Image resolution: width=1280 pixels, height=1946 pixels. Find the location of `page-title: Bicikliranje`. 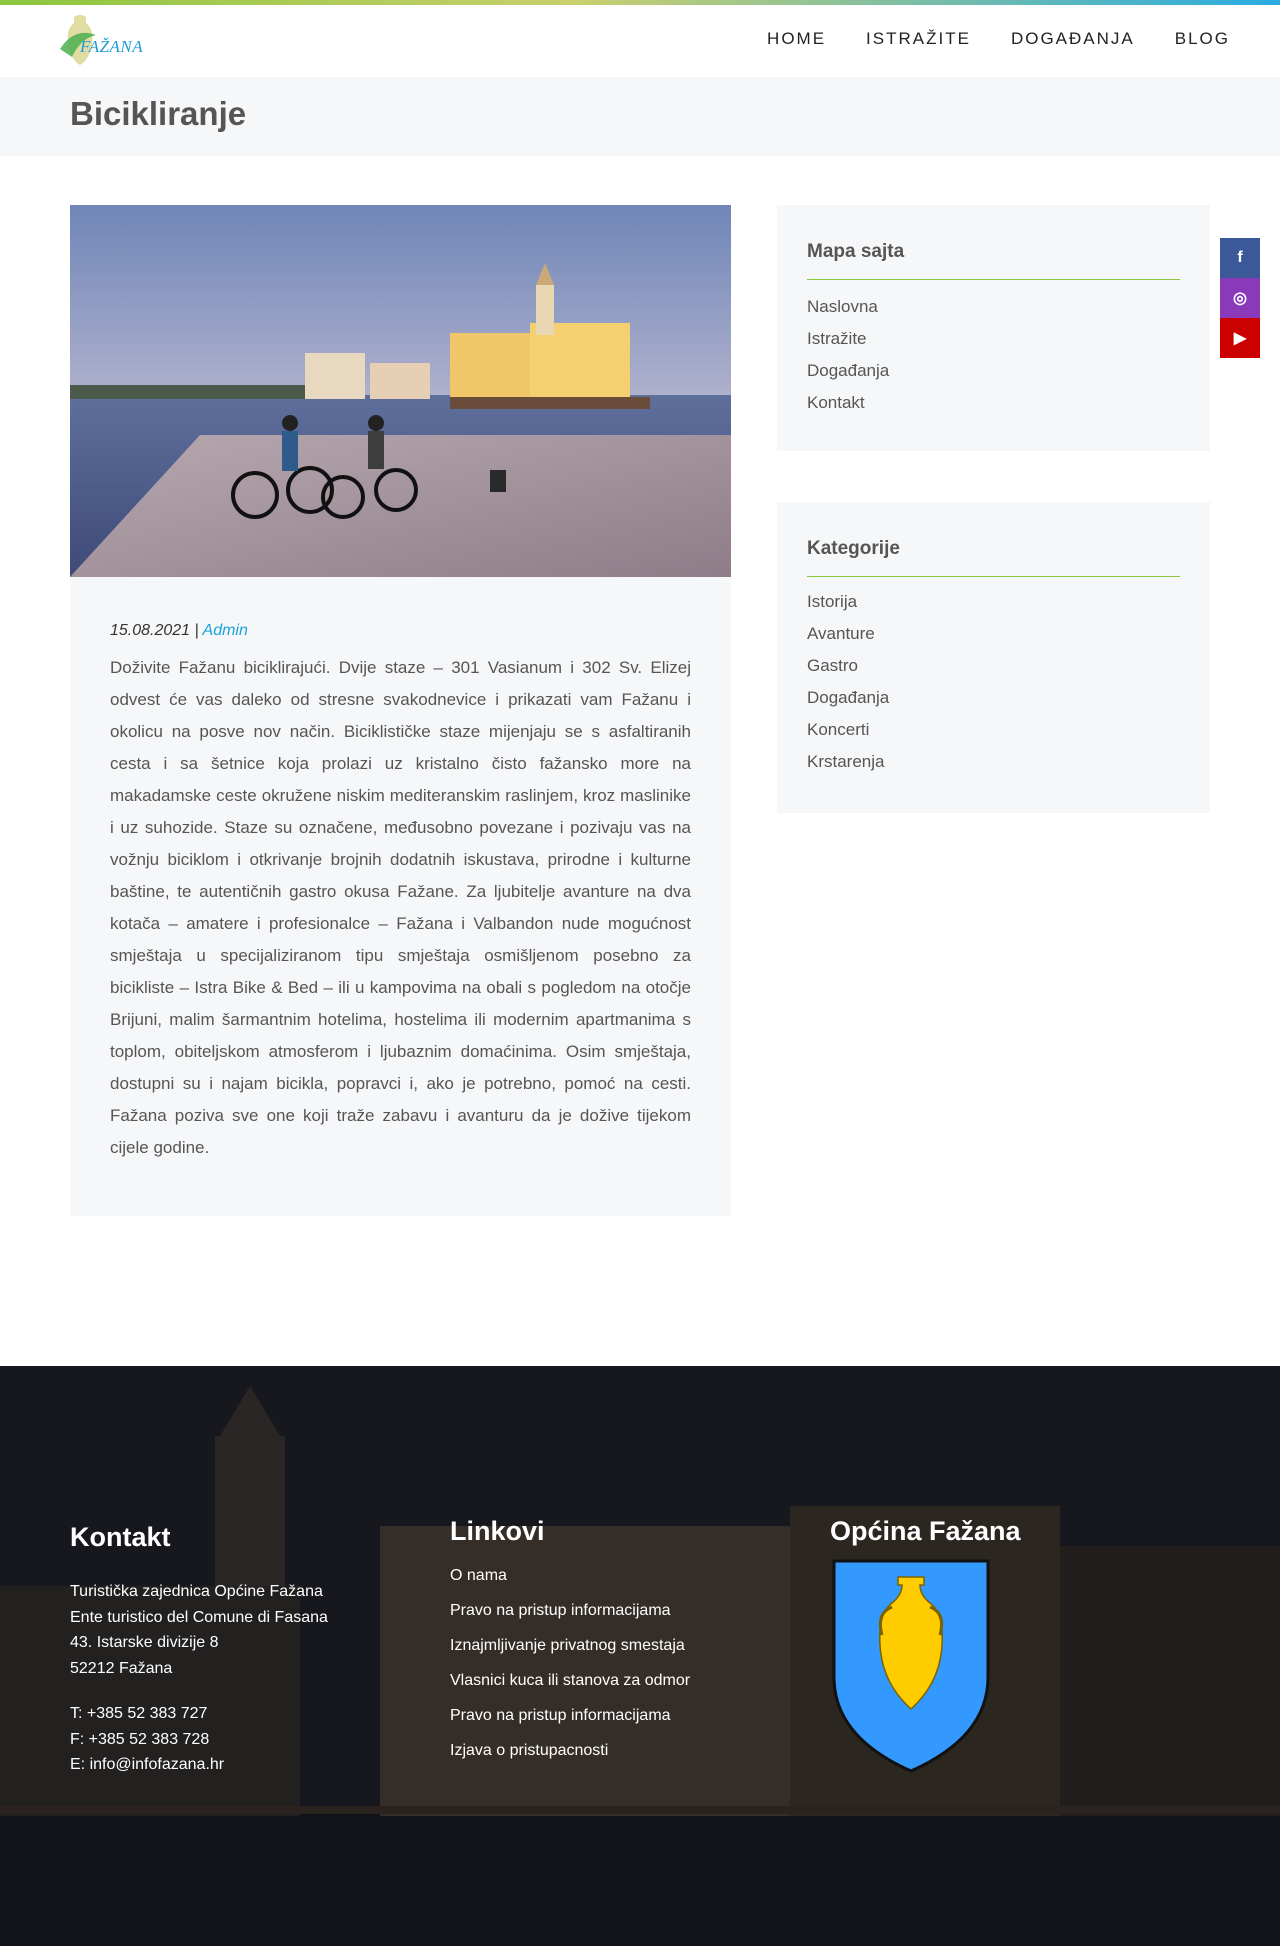

page-title: Bicikliranje is located at coordinates (158, 113).